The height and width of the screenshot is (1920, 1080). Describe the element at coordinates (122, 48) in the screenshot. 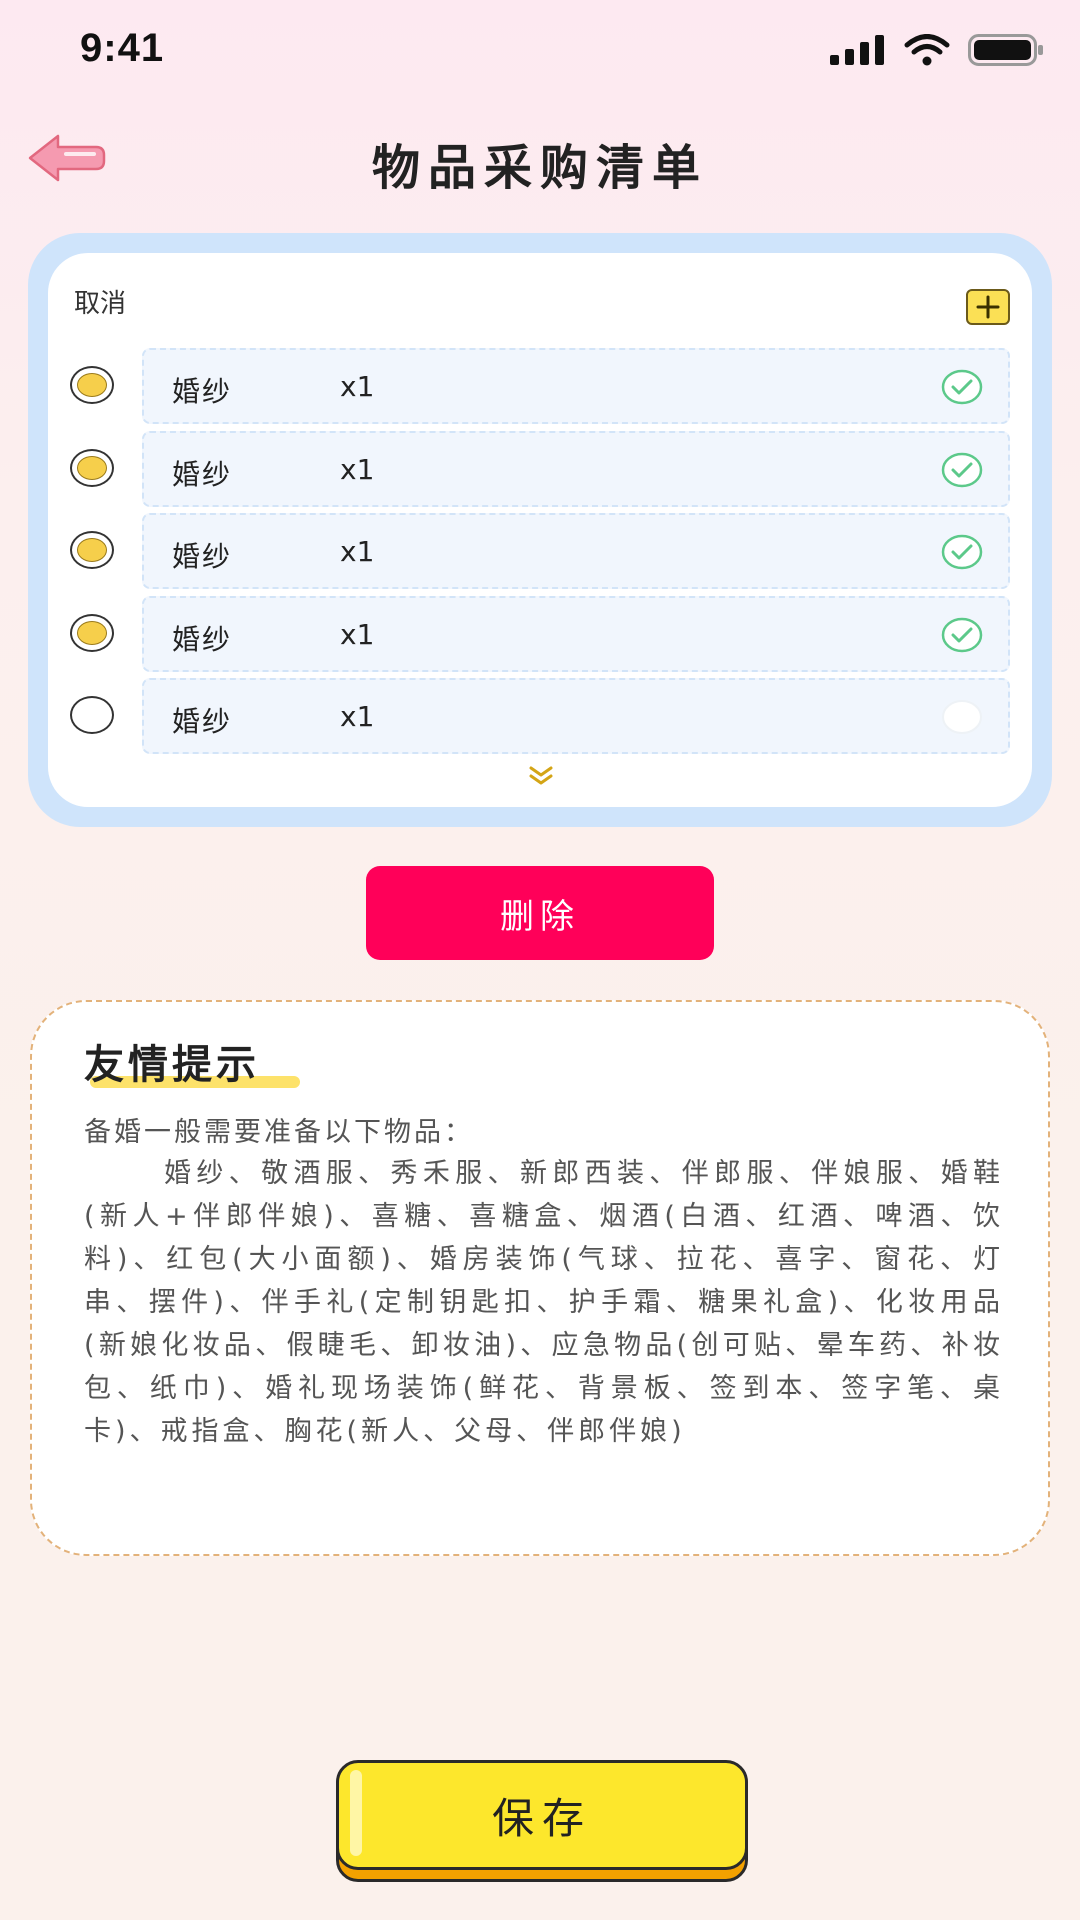

I see `status-time: 9:41` at that location.